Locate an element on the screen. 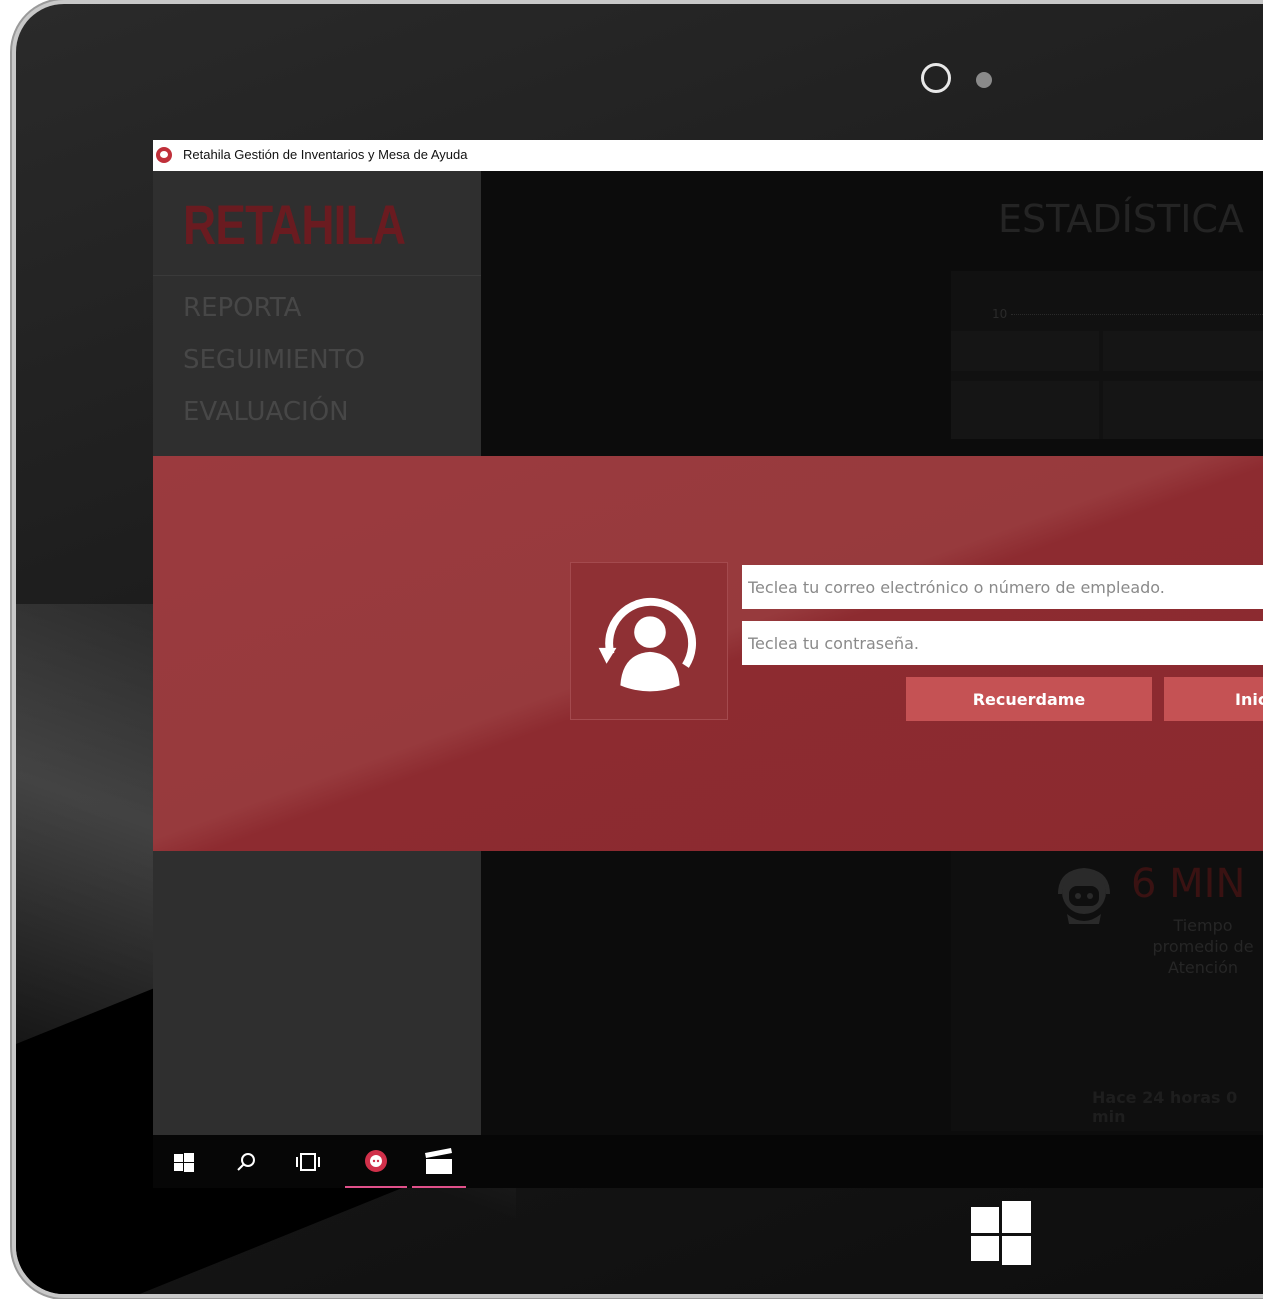  stat-label: Tiempo promedio de Atención is located at coordinates (1203, 946).